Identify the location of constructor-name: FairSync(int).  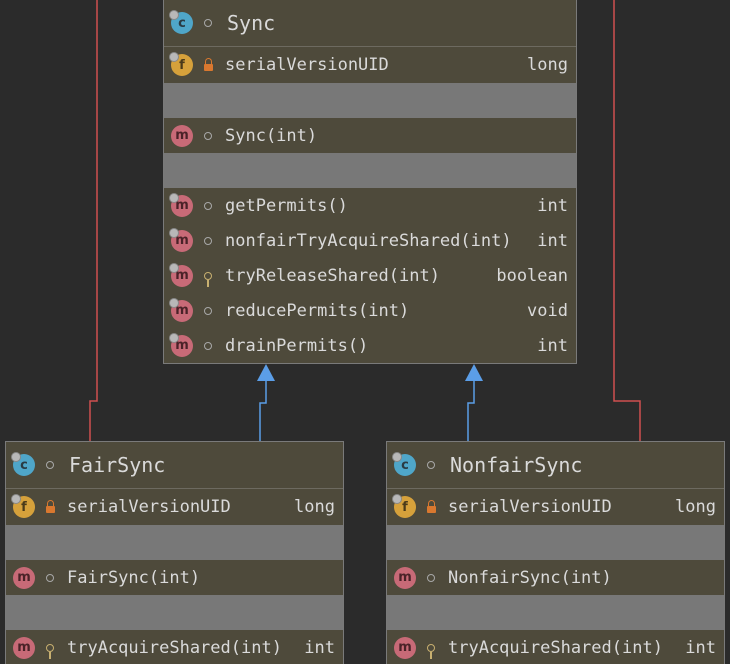
(134, 577).